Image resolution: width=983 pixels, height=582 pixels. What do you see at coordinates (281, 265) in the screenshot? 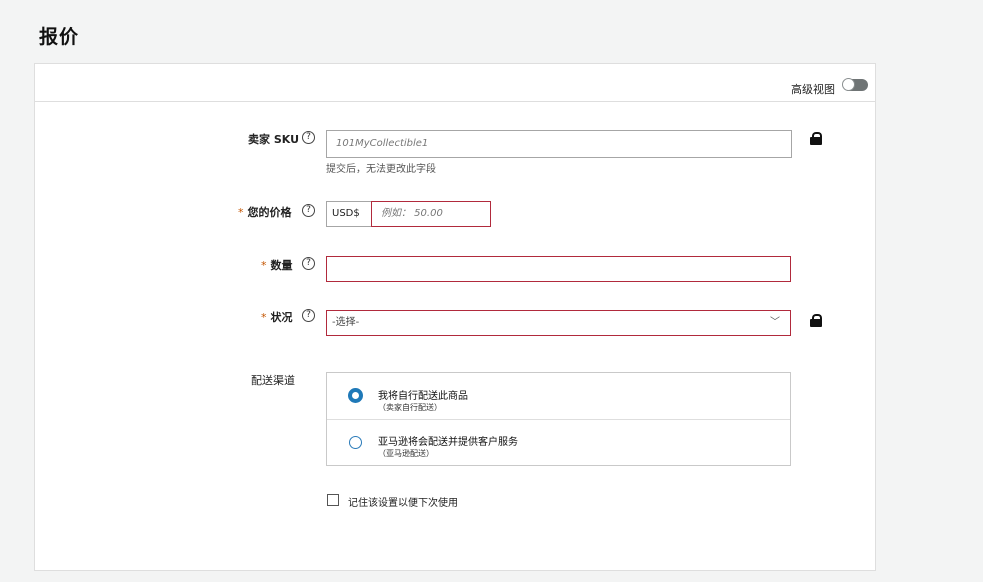
I see `quantity-label-text: 数量` at bounding box center [281, 265].